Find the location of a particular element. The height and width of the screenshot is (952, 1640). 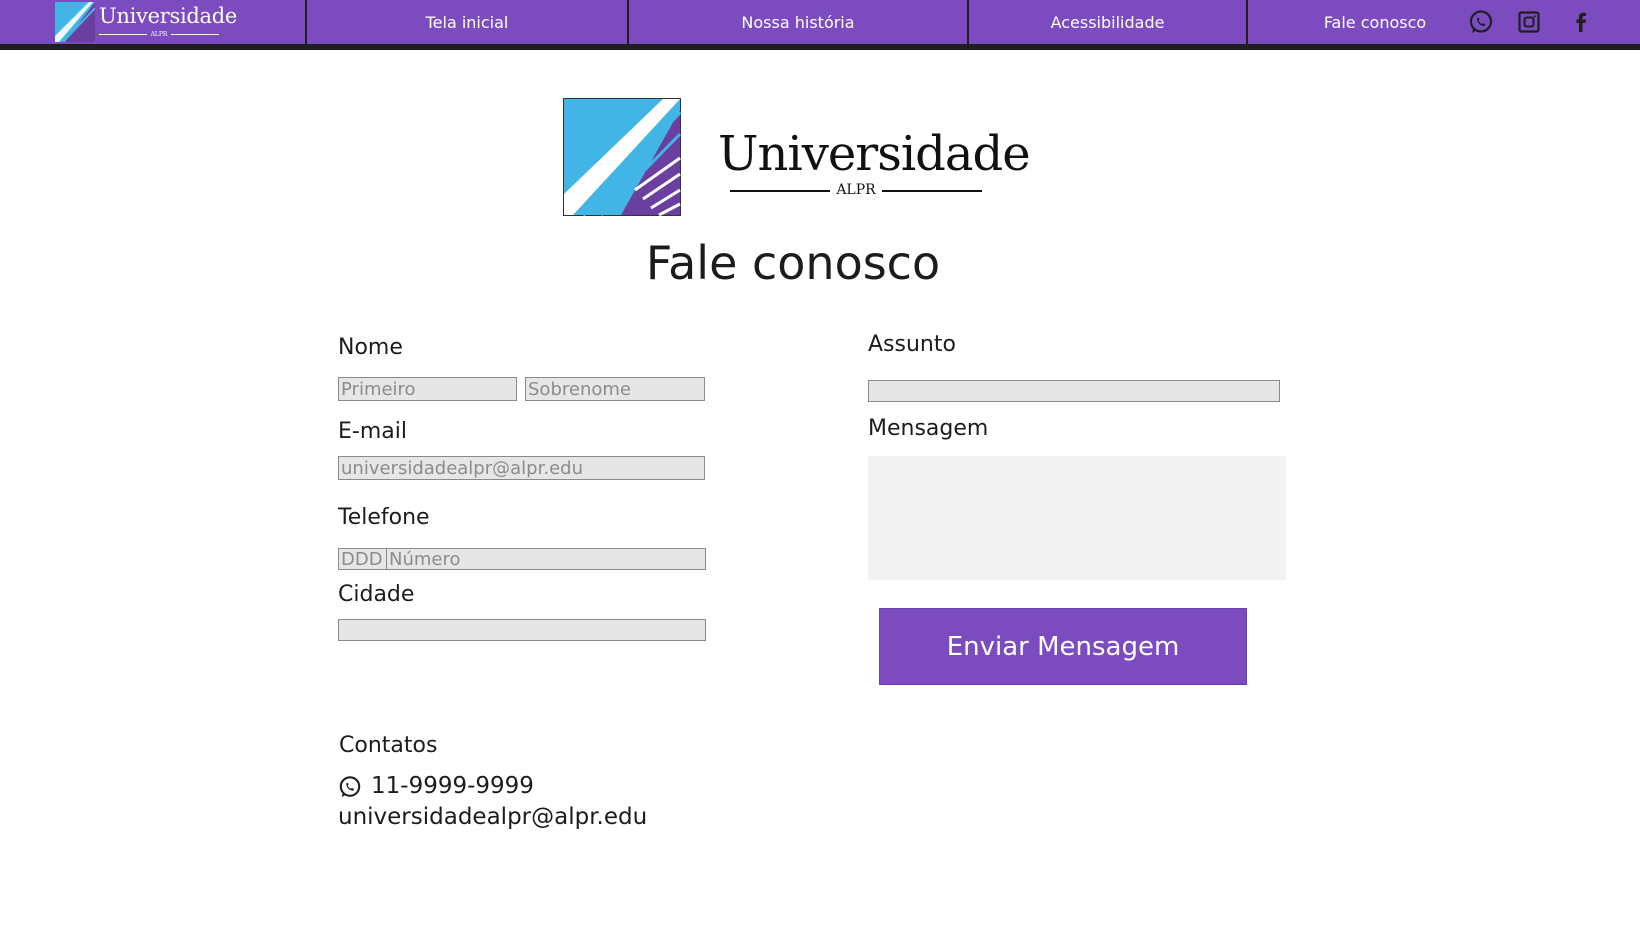

name-label: Nome is located at coordinates (370, 347).